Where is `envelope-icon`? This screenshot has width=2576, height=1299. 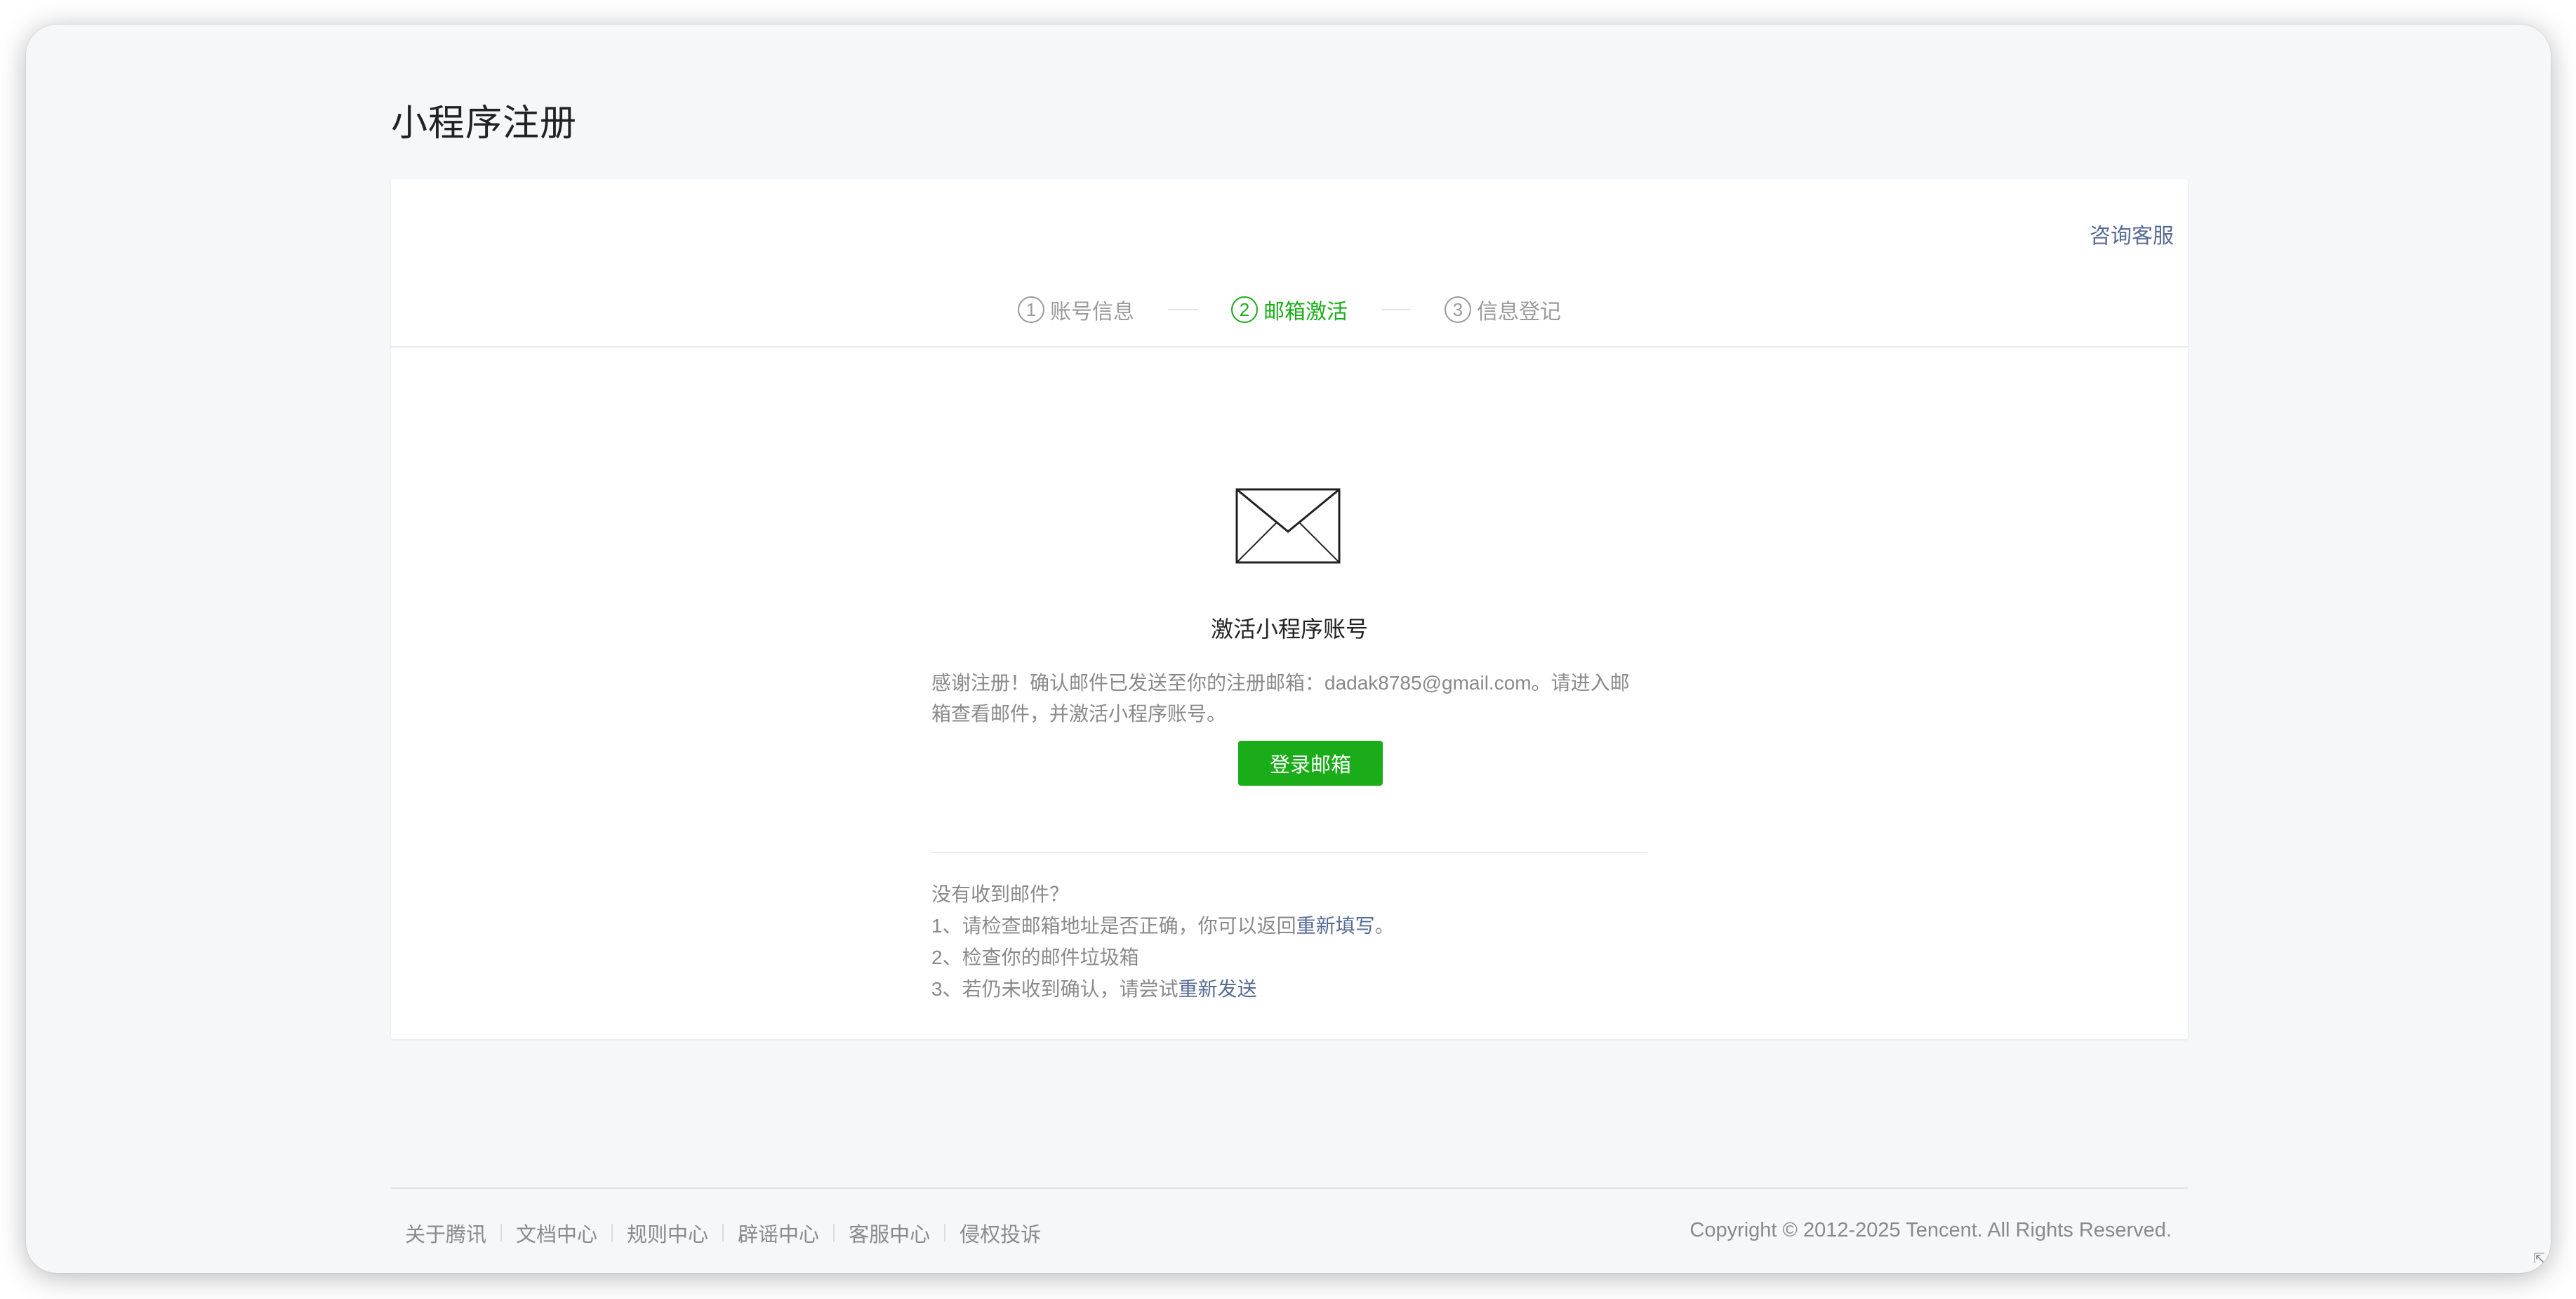 envelope-icon is located at coordinates (1288, 526).